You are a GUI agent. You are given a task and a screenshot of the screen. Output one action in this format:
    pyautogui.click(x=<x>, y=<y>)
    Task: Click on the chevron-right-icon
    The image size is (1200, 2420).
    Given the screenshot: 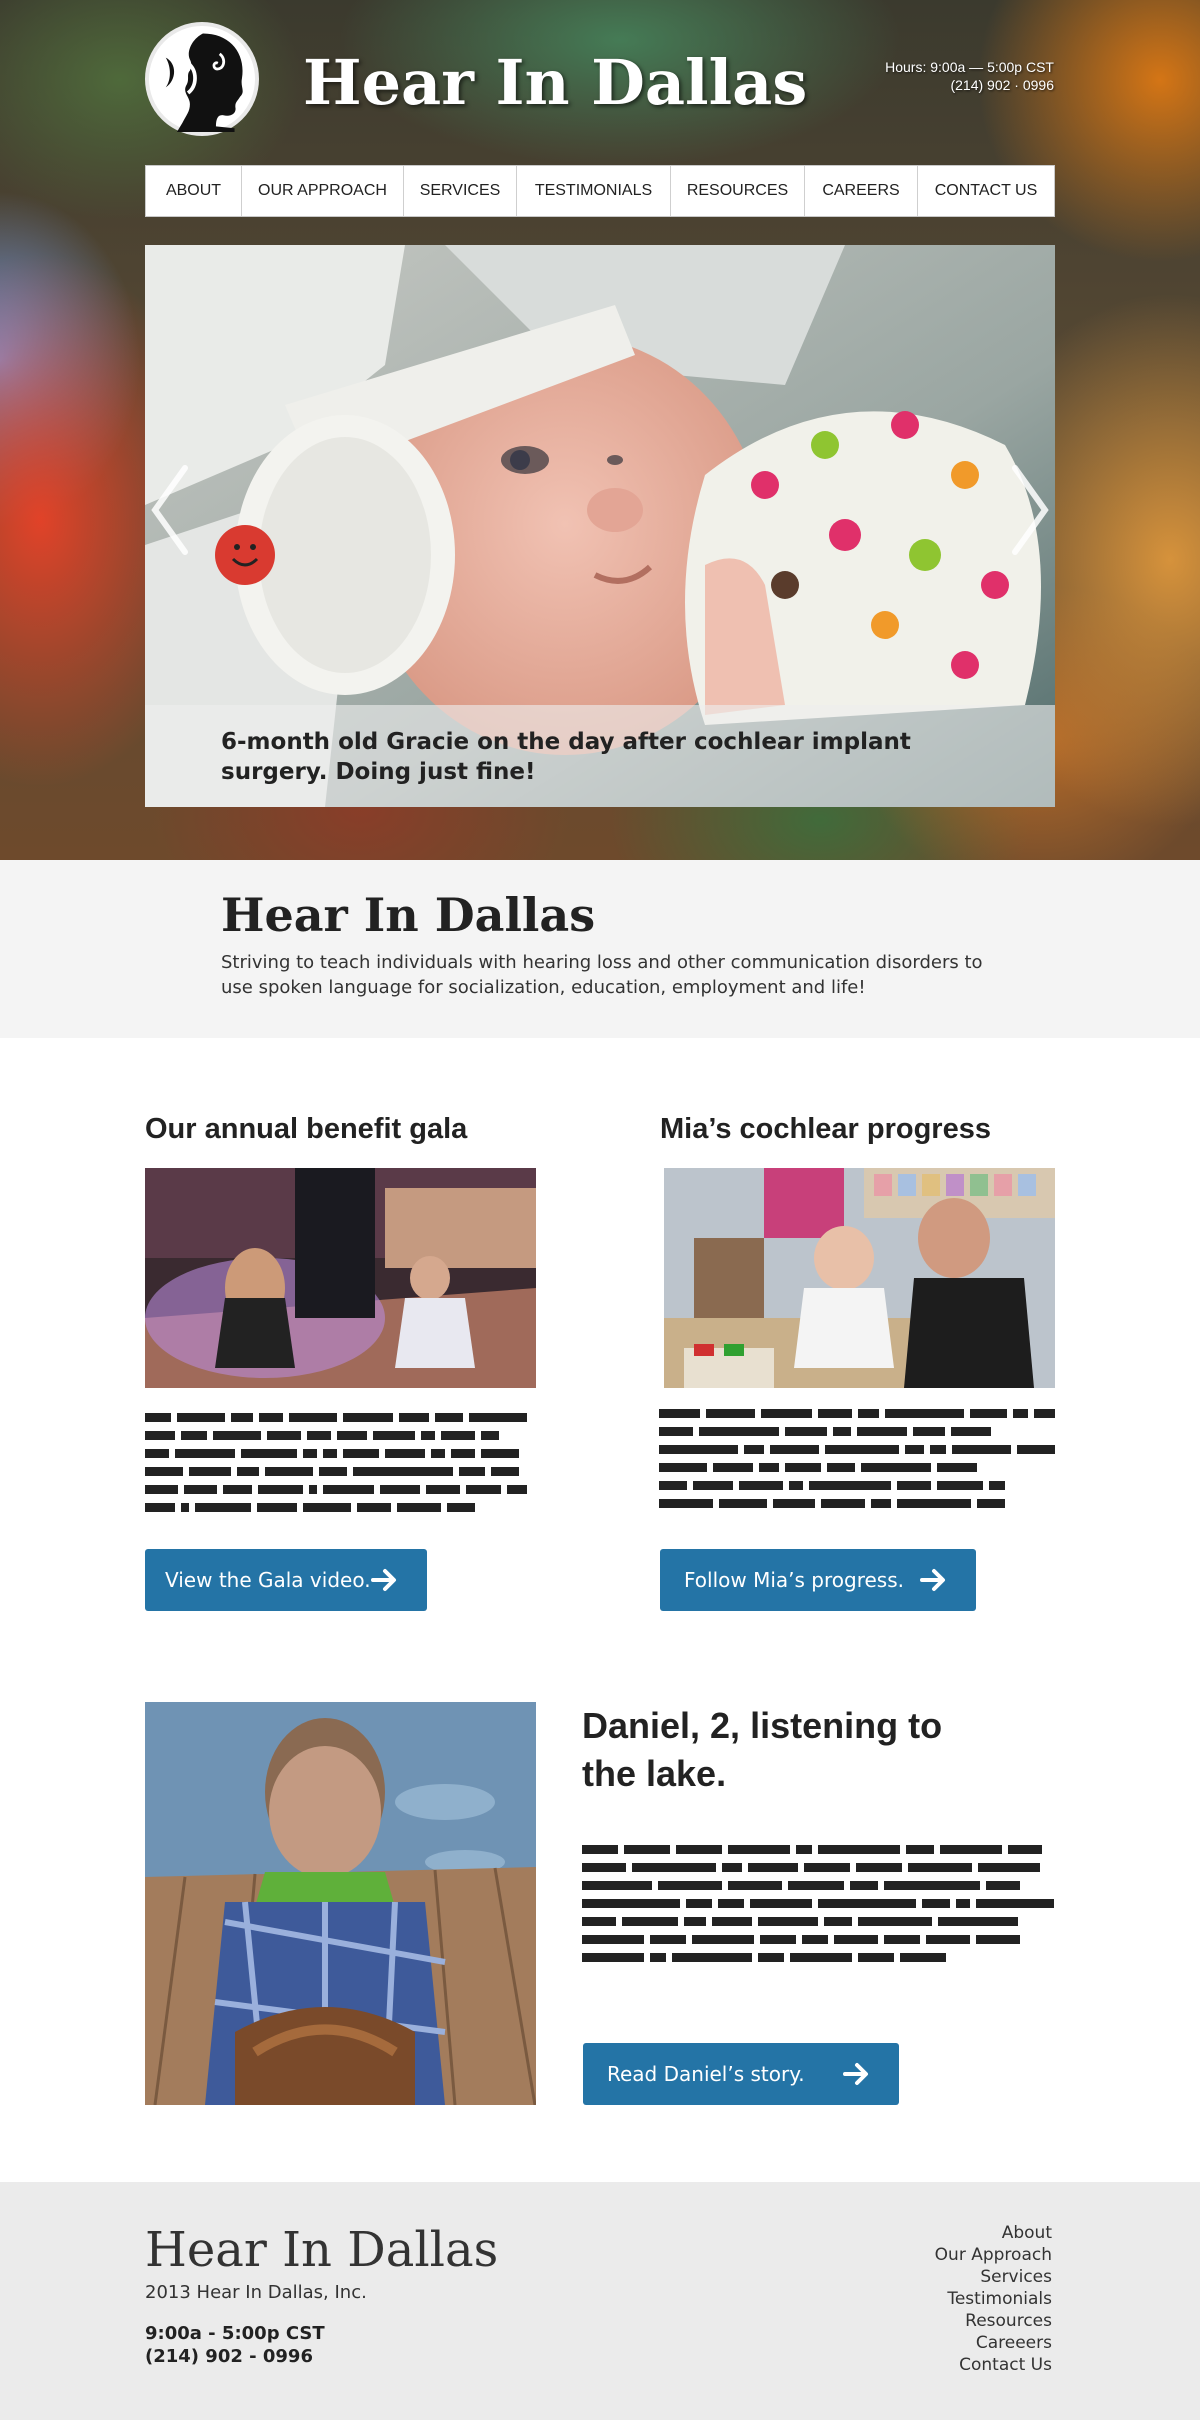 What is the action you would take?
    pyautogui.click(x=1030, y=510)
    